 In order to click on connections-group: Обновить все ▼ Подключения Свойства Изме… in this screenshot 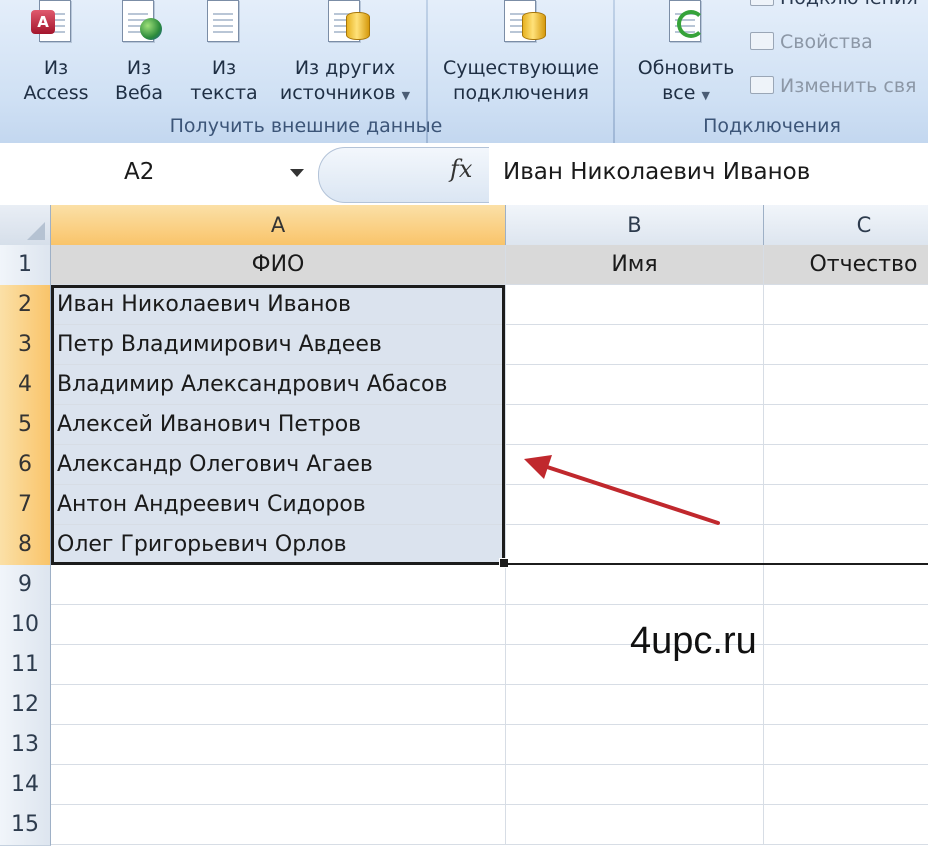, I will do `click(772, 70)`.